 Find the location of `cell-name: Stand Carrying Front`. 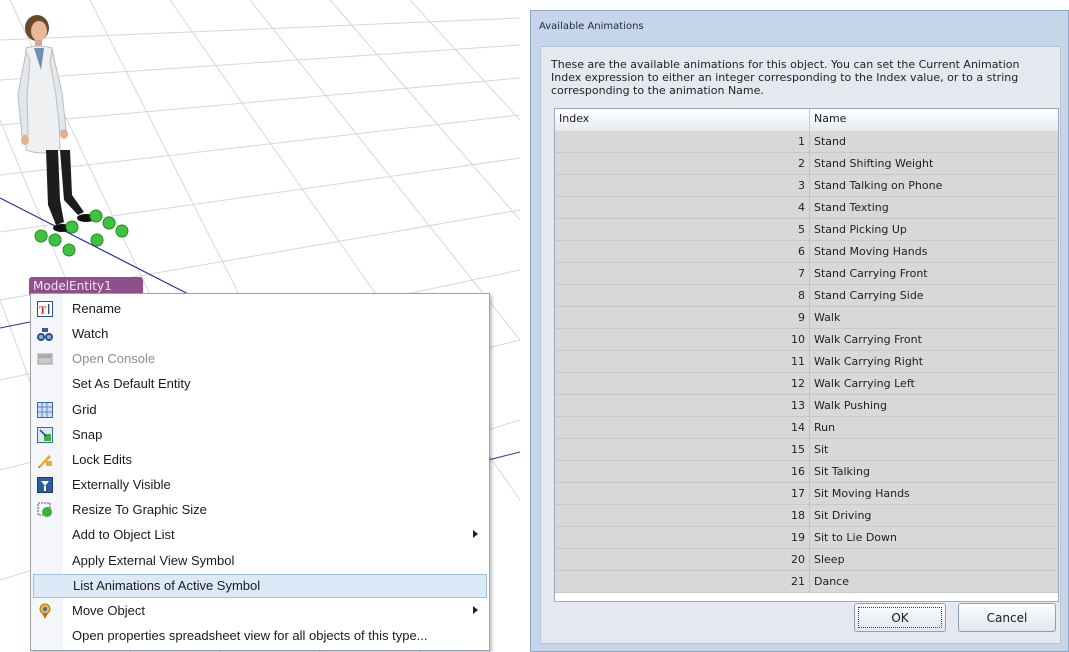

cell-name: Stand Carrying Front is located at coordinates (871, 273).